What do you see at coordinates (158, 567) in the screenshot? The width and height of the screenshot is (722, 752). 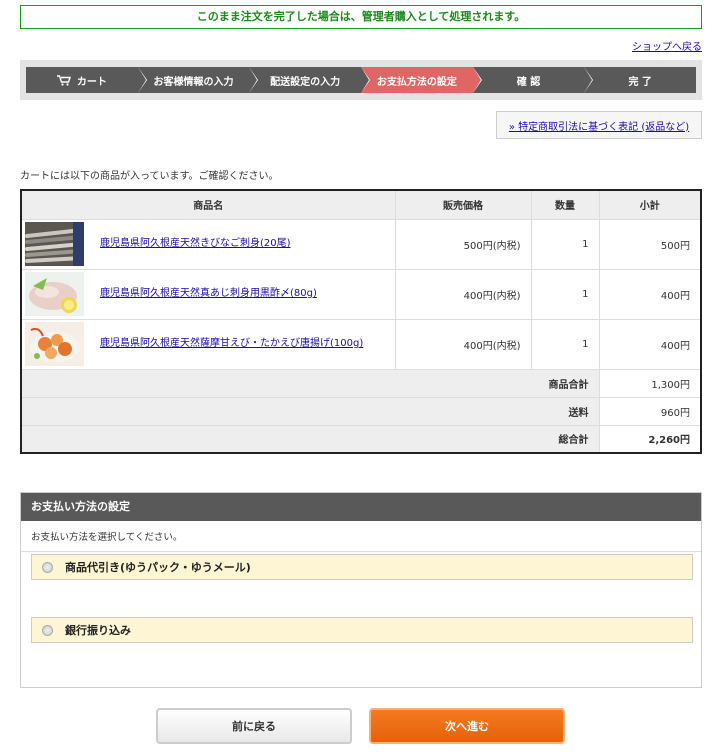 I see `payment-option-label: 商品代引き(ゆうパック・ゆうメール)` at bounding box center [158, 567].